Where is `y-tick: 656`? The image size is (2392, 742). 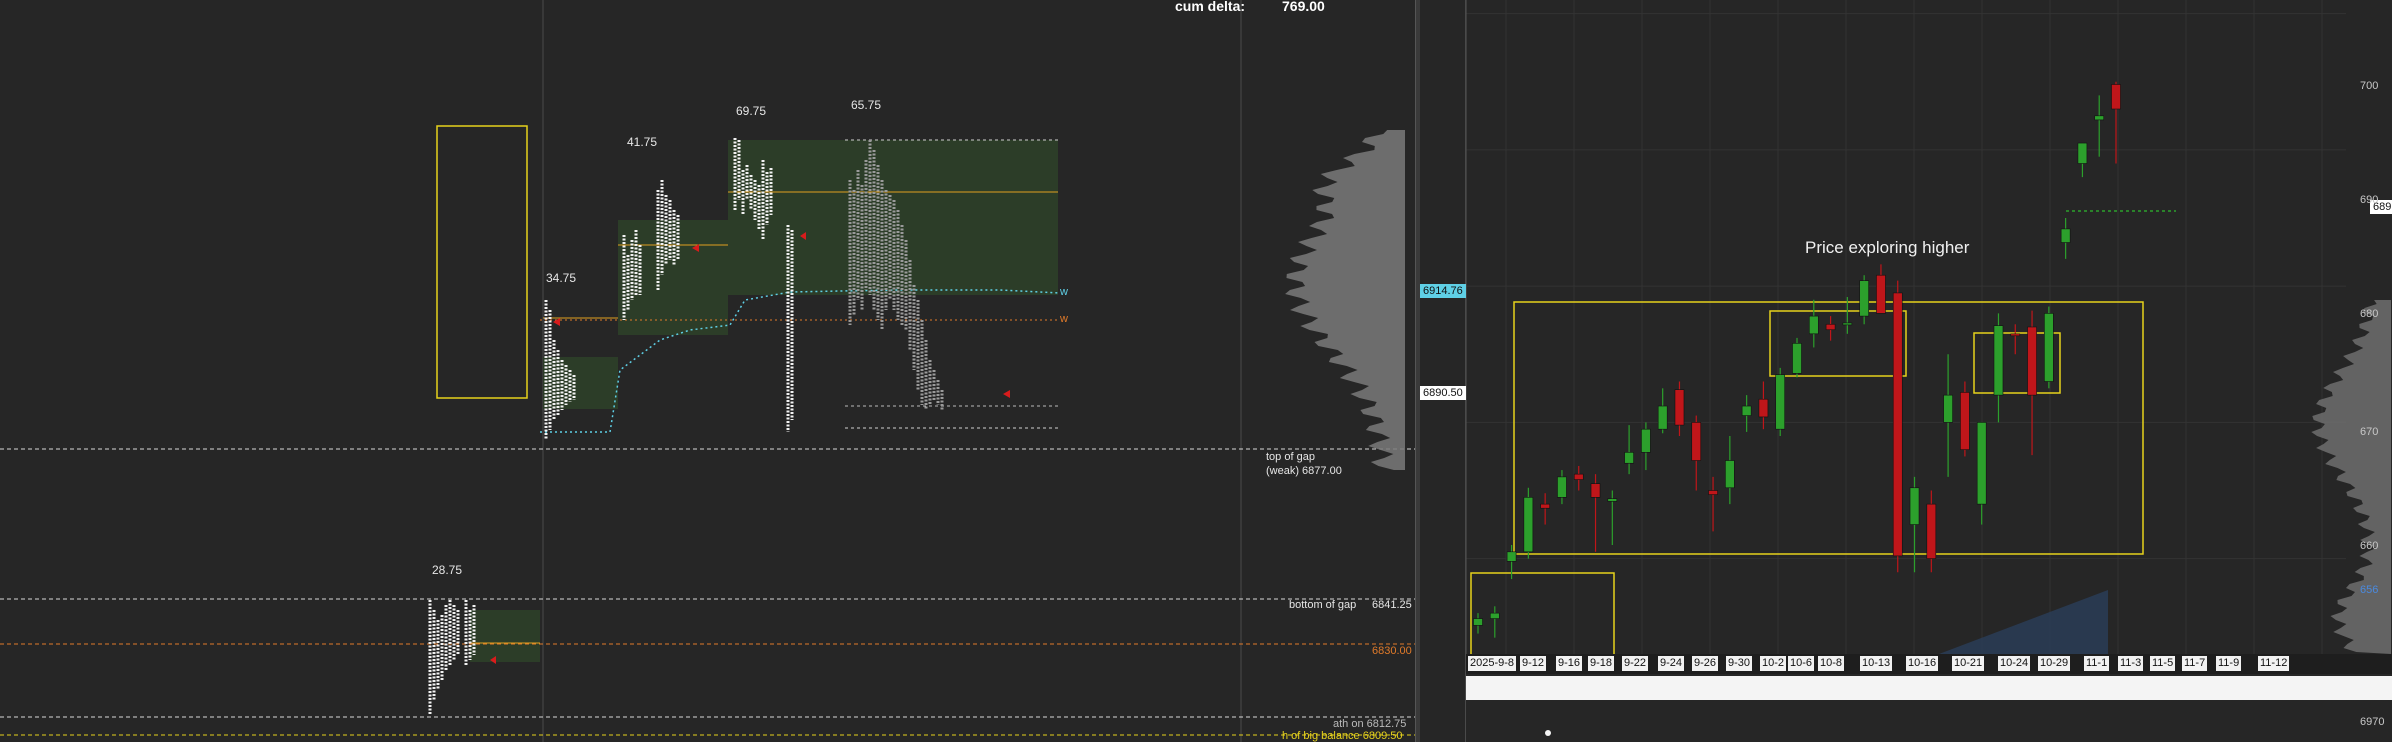
y-tick: 656 is located at coordinates (2369, 590).